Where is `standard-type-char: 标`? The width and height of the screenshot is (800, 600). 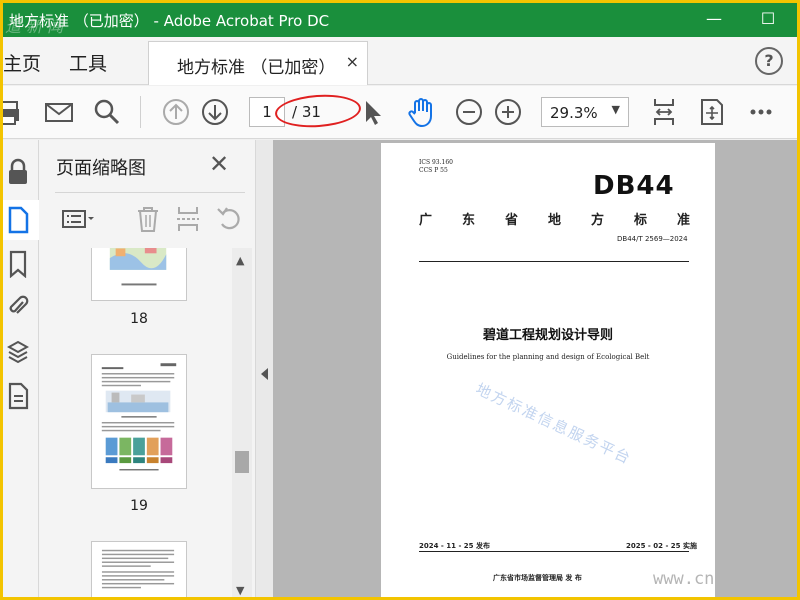
standard-type-char: 标 is located at coordinates (641, 220).